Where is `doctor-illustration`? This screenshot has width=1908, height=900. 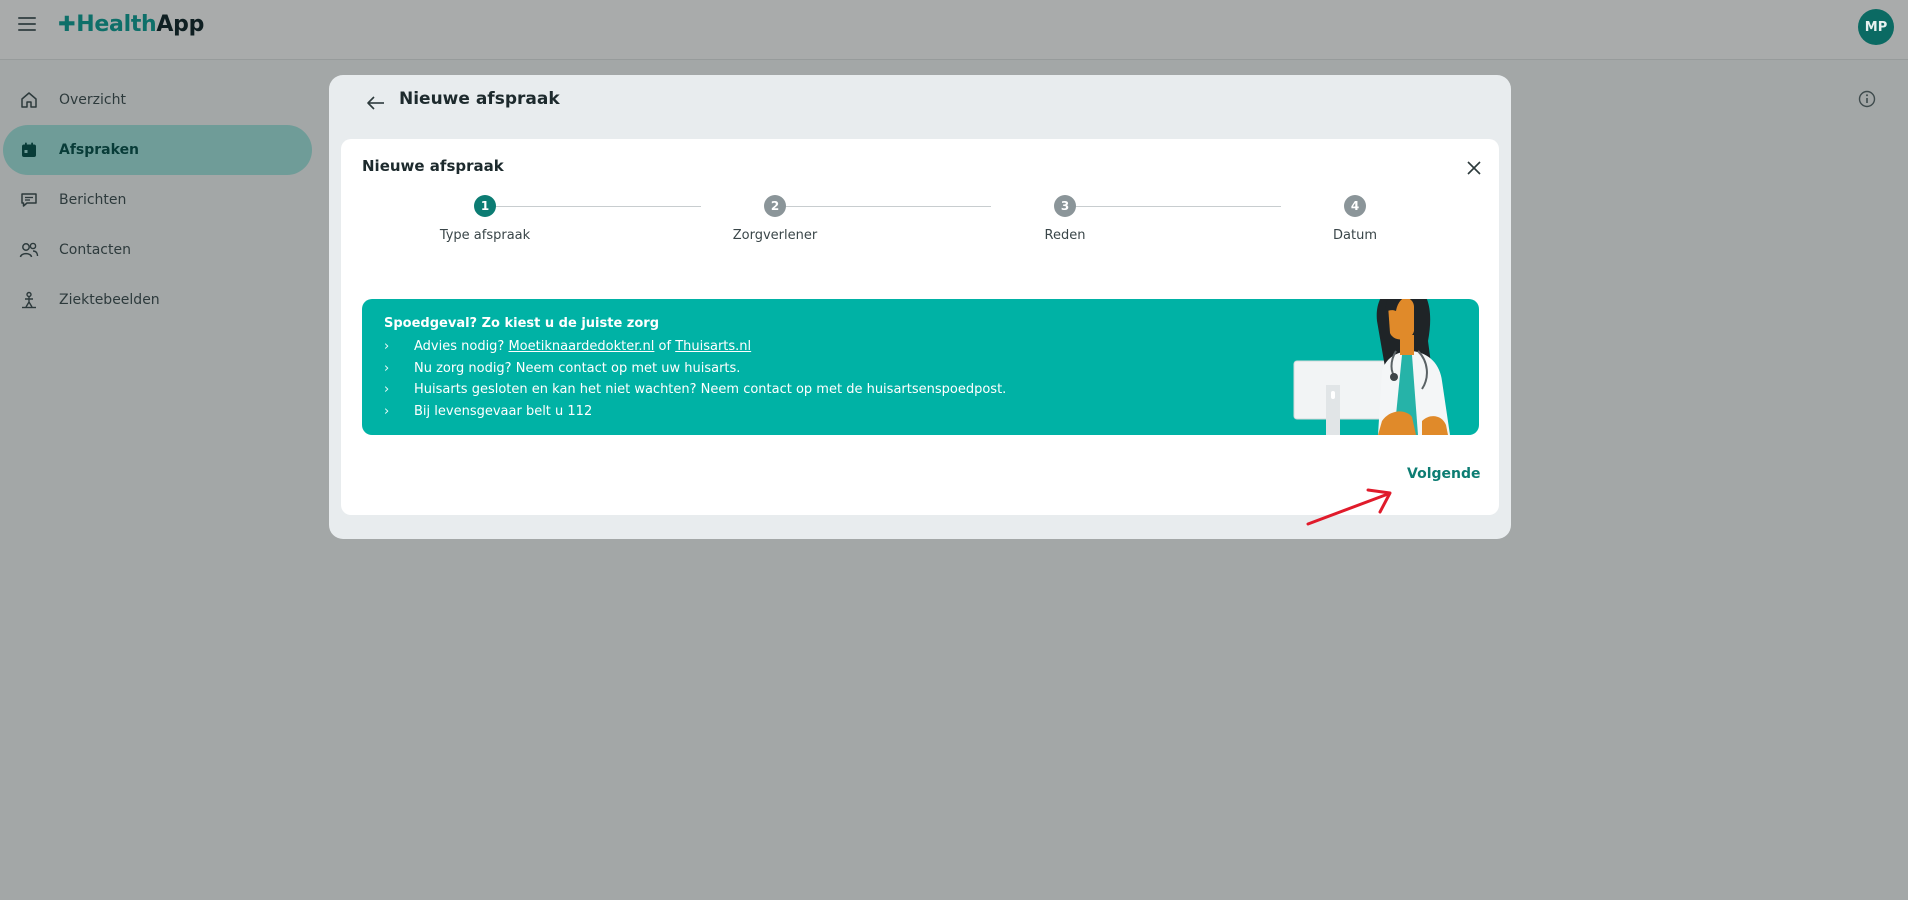
doctor-illustration is located at coordinates (1371, 367).